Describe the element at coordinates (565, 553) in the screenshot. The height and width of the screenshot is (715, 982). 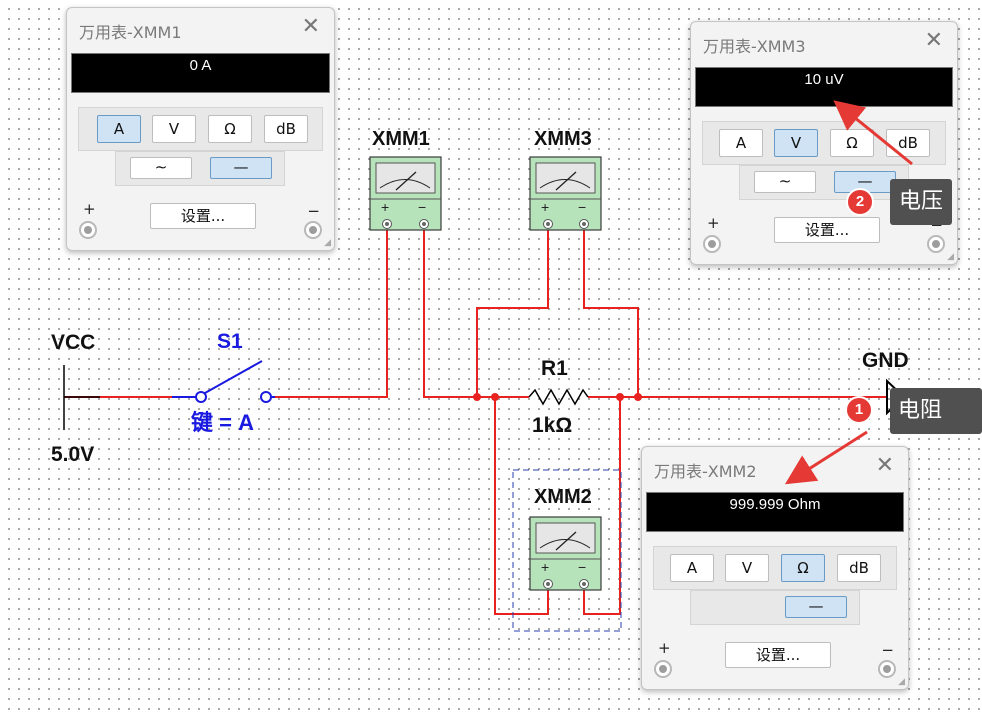
I see `meter-xmm2: + −` at that location.